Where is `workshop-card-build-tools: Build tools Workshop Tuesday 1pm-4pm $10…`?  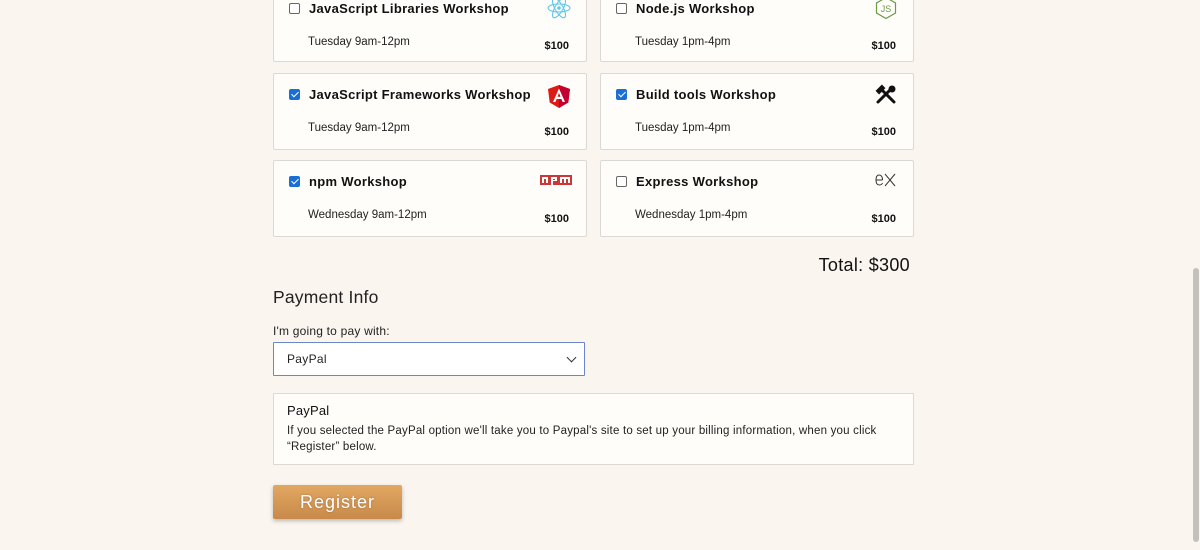
workshop-card-build-tools: Build tools Workshop Tuesday 1pm-4pm $10… is located at coordinates (757, 111).